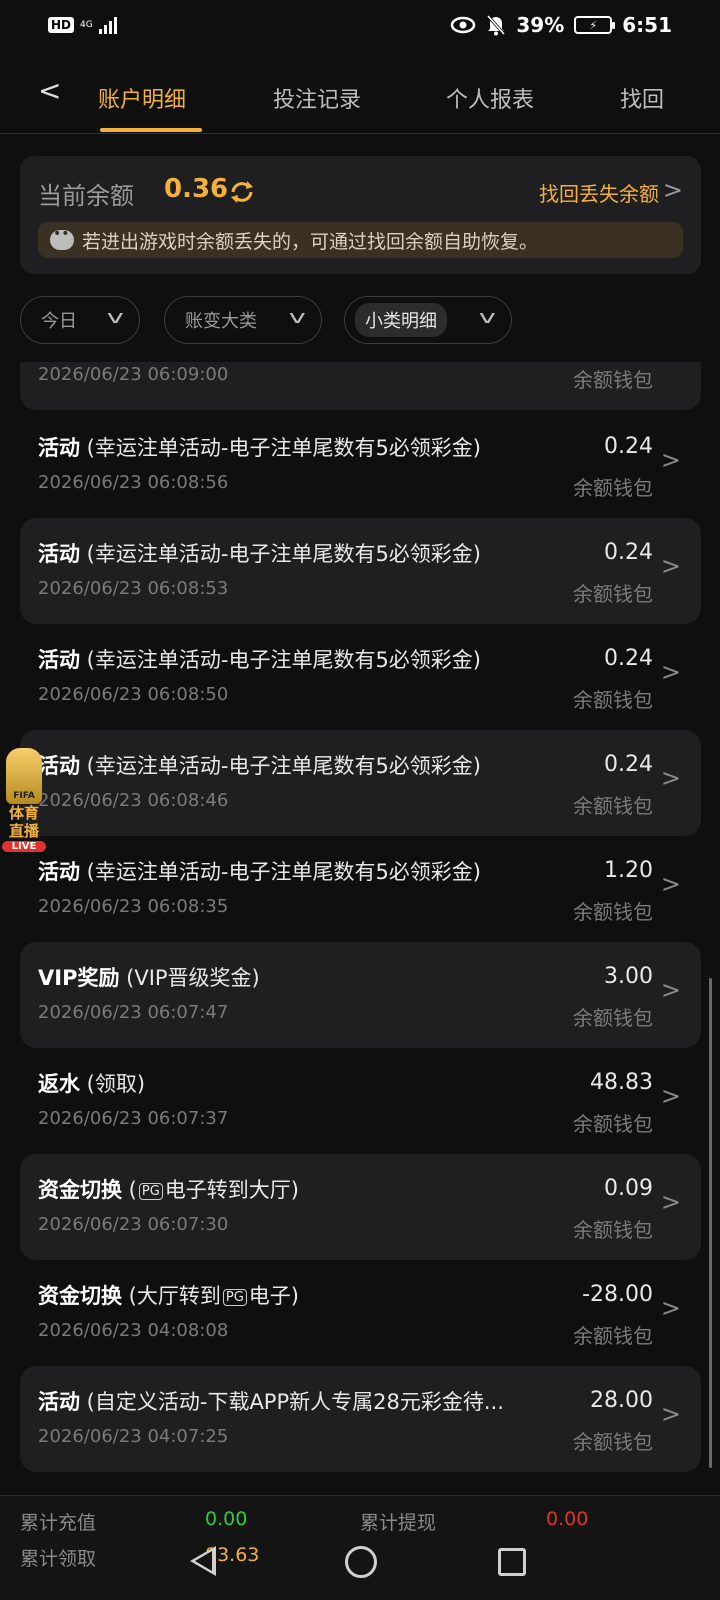 This screenshot has height=1600, width=720. What do you see at coordinates (599, 192) in the screenshot?
I see `recover-balance-link: 找回丢失余额` at bounding box center [599, 192].